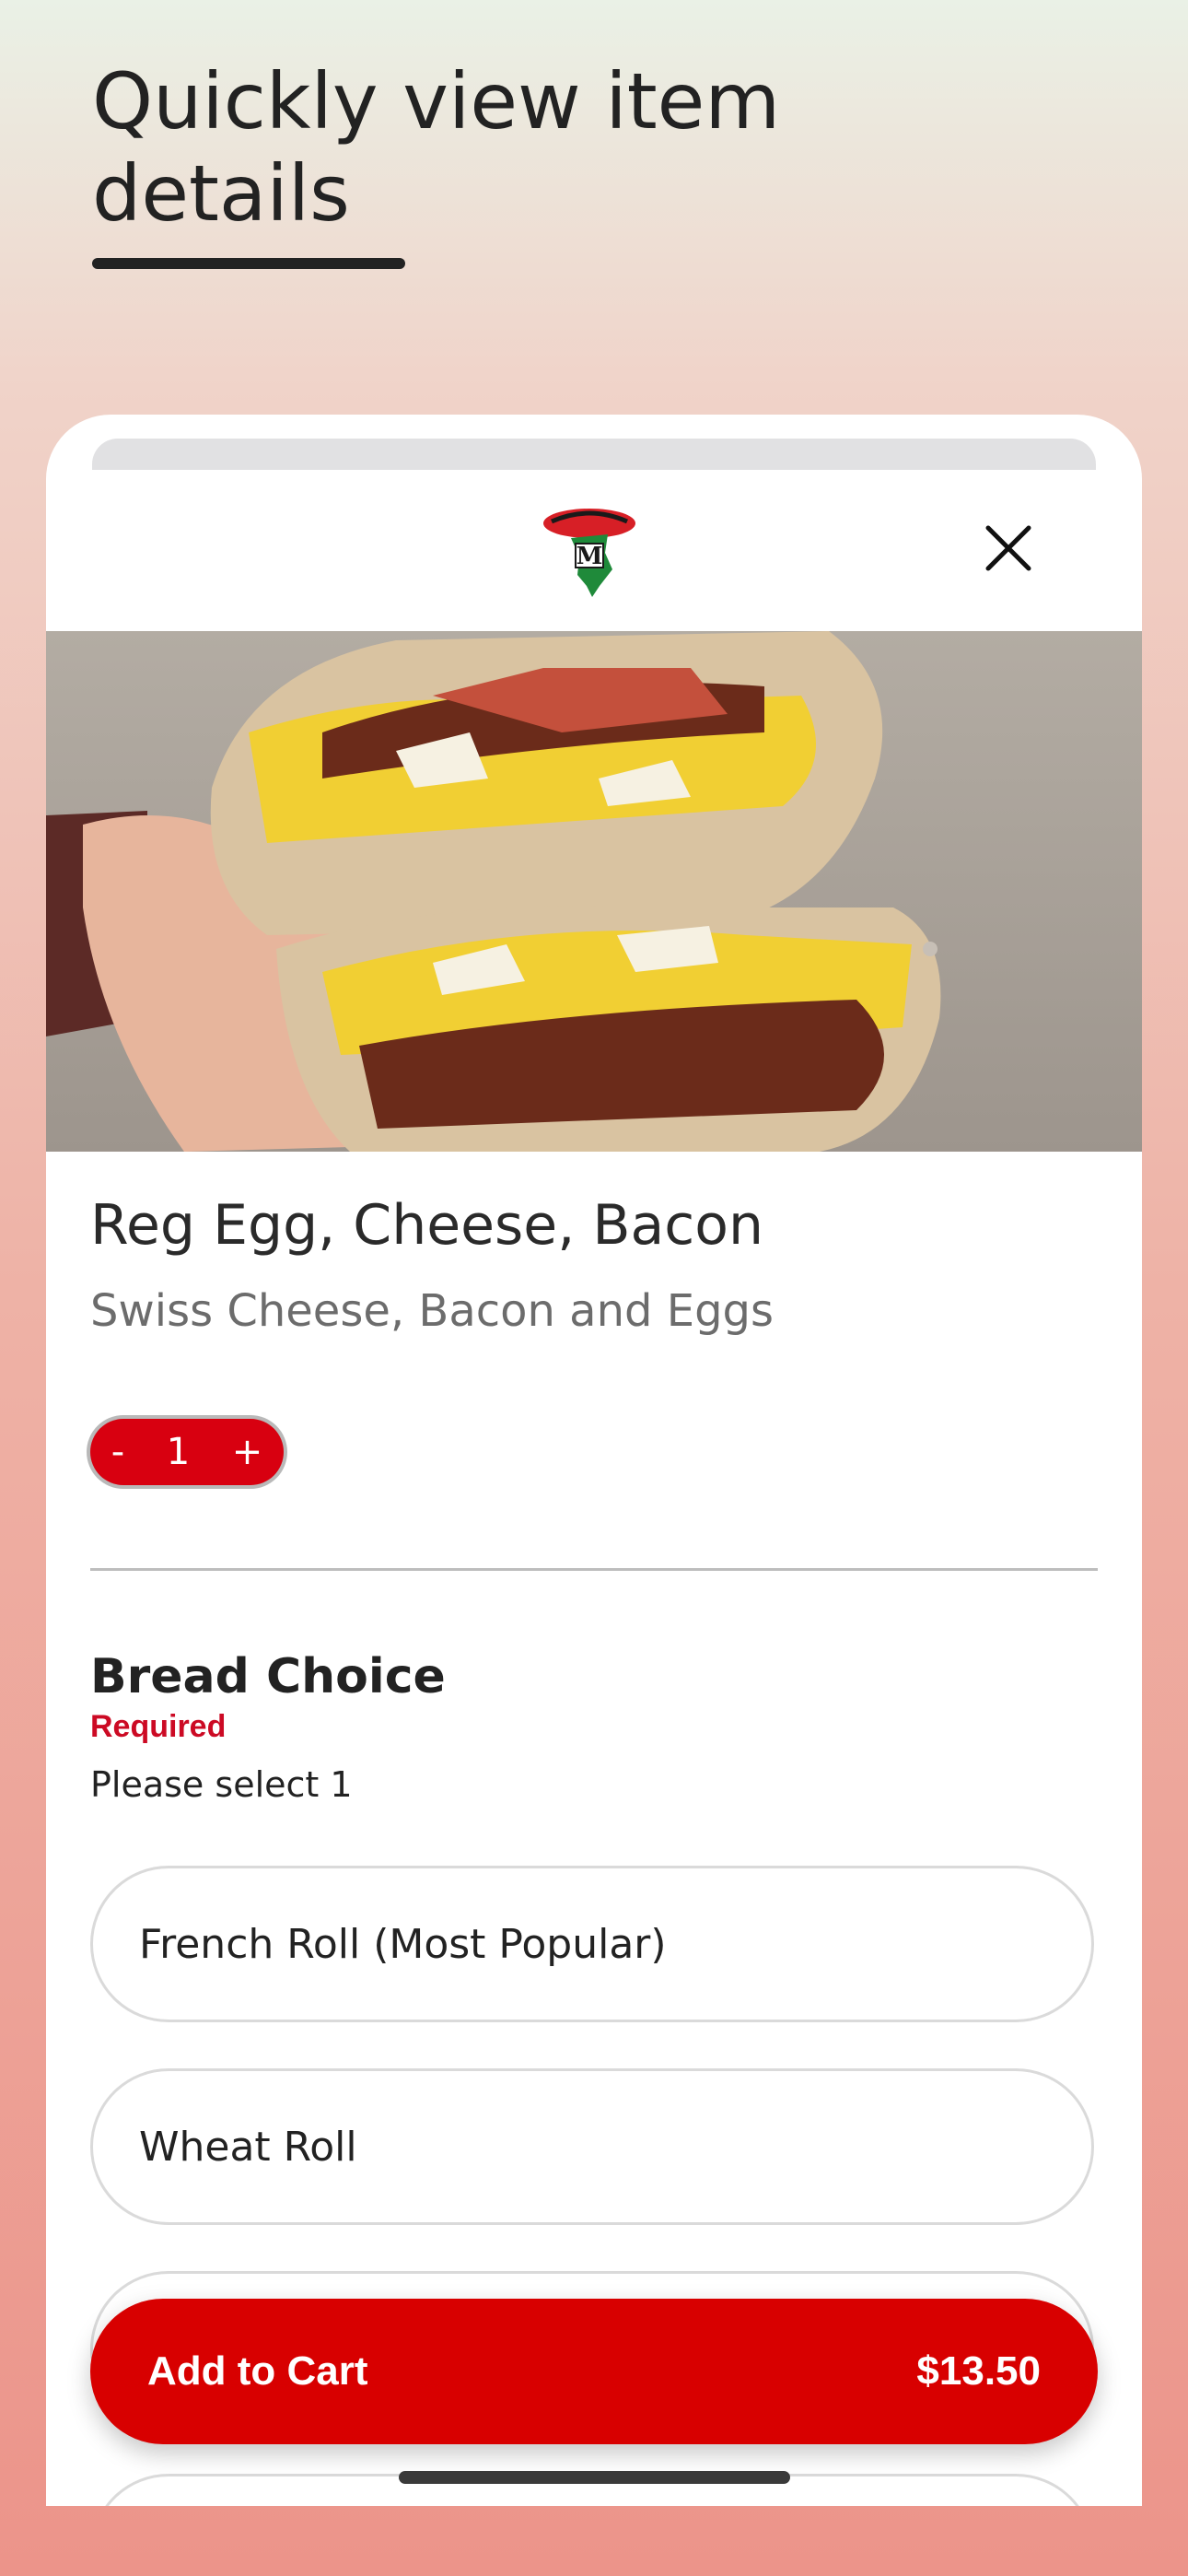  What do you see at coordinates (158, 1726) in the screenshot?
I see `required-label: Required` at bounding box center [158, 1726].